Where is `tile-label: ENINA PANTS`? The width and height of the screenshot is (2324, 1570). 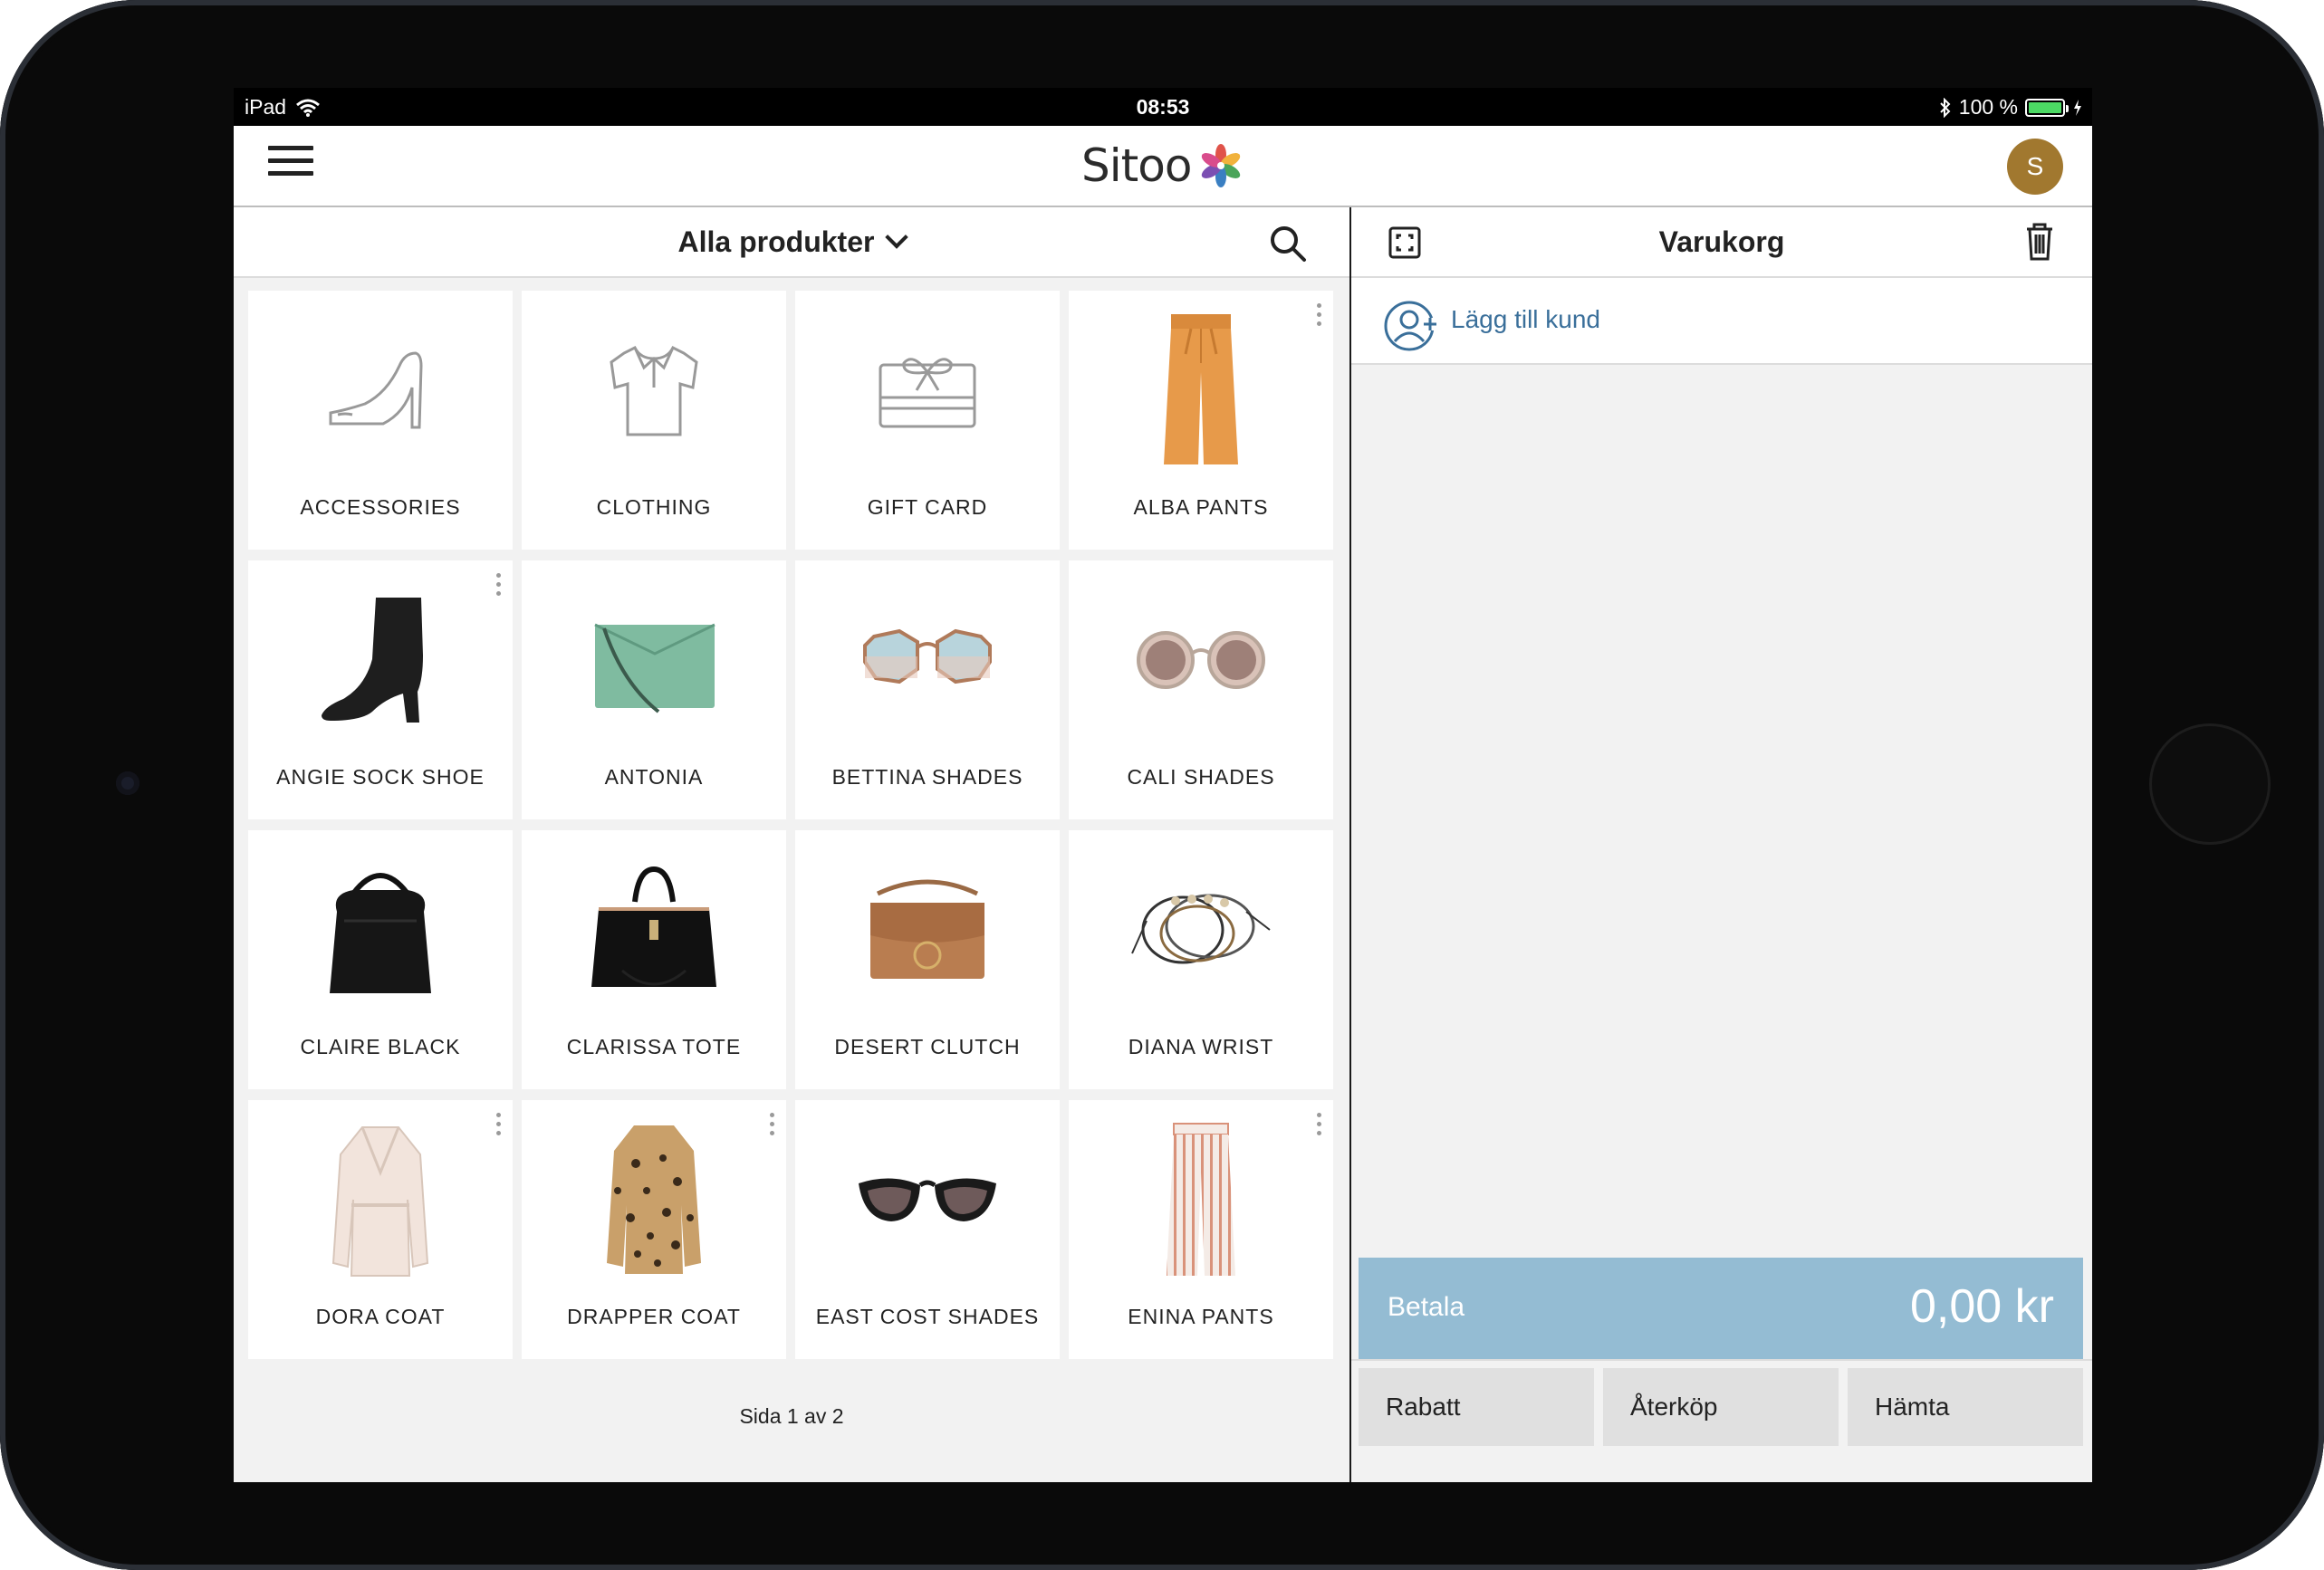
tile-label: ENINA PANTS is located at coordinates (1201, 1316).